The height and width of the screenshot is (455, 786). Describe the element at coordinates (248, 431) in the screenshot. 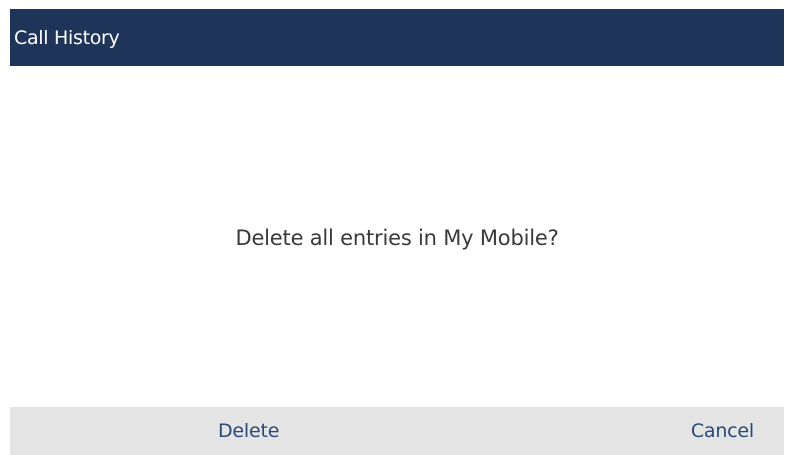

I see `delete-softkey: Delete` at that location.